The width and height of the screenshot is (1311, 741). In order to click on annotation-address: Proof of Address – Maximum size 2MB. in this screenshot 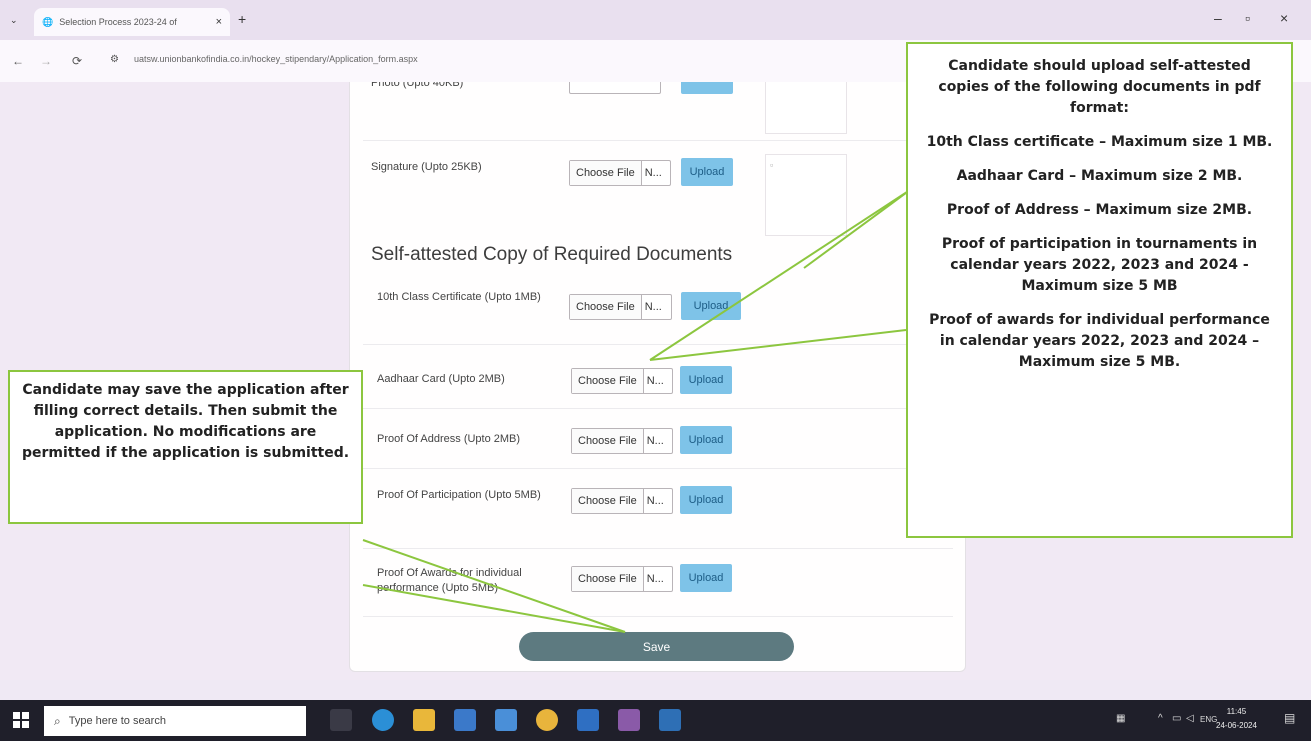, I will do `click(1099, 210)`.